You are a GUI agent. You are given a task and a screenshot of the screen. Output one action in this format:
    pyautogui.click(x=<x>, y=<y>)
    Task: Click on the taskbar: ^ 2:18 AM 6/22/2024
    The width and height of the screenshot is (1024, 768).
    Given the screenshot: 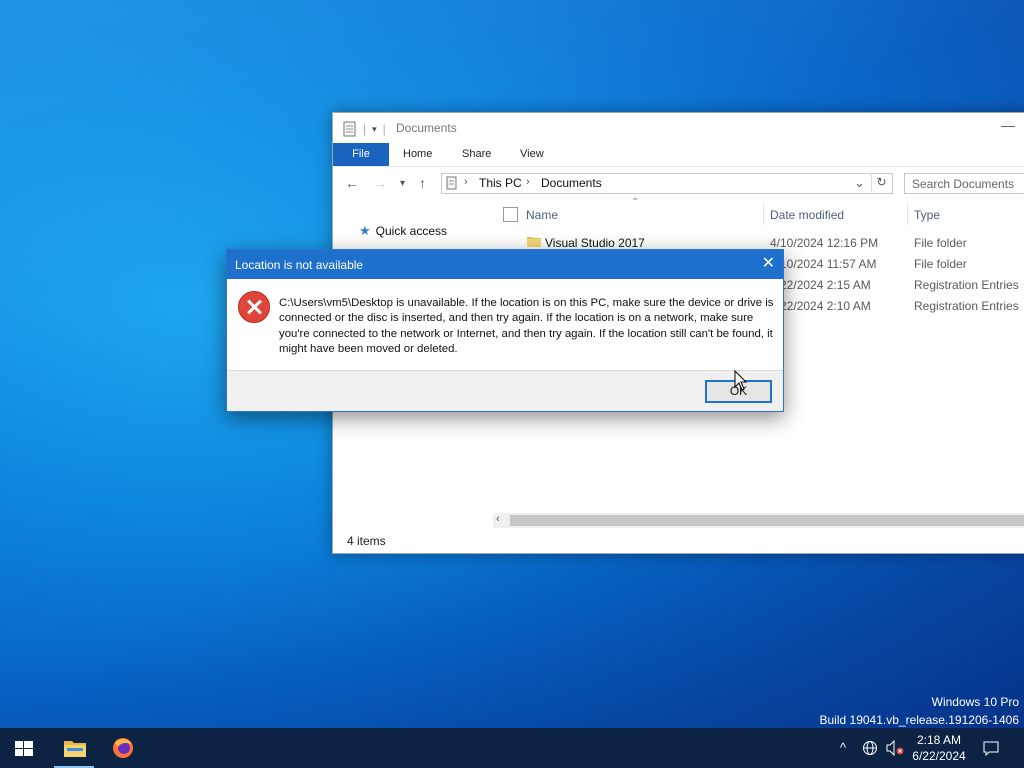 What is the action you would take?
    pyautogui.click(x=512, y=748)
    